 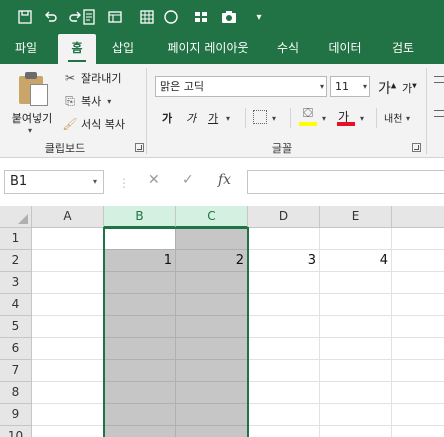 What do you see at coordinates (356, 327) in the screenshot?
I see `cell-e5` at bounding box center [356, 327].